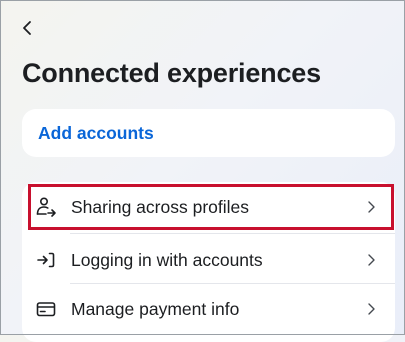  I want to click on list-item-manage-payment-info: Manage payment info, so click(208, 309).